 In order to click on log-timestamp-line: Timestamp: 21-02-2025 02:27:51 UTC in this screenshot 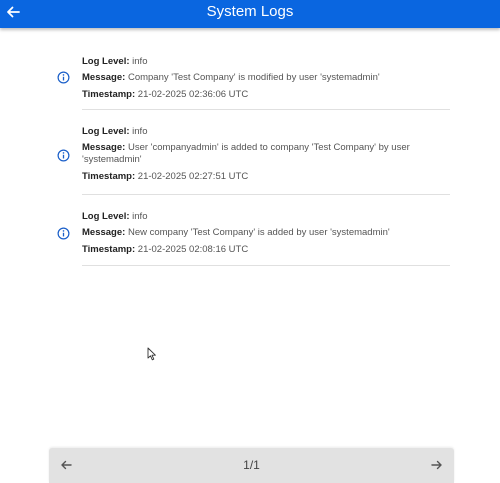, I will do `click(266, 177)`.